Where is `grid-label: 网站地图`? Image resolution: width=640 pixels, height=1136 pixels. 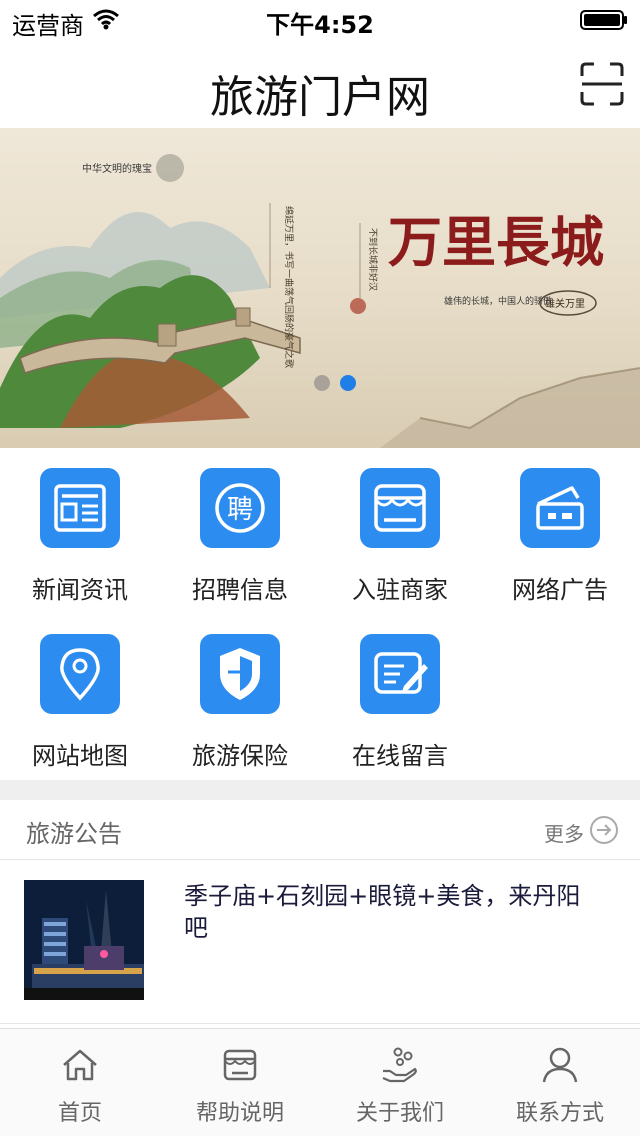 grid-label: 网站地图 is located at coordinates (80, 756).